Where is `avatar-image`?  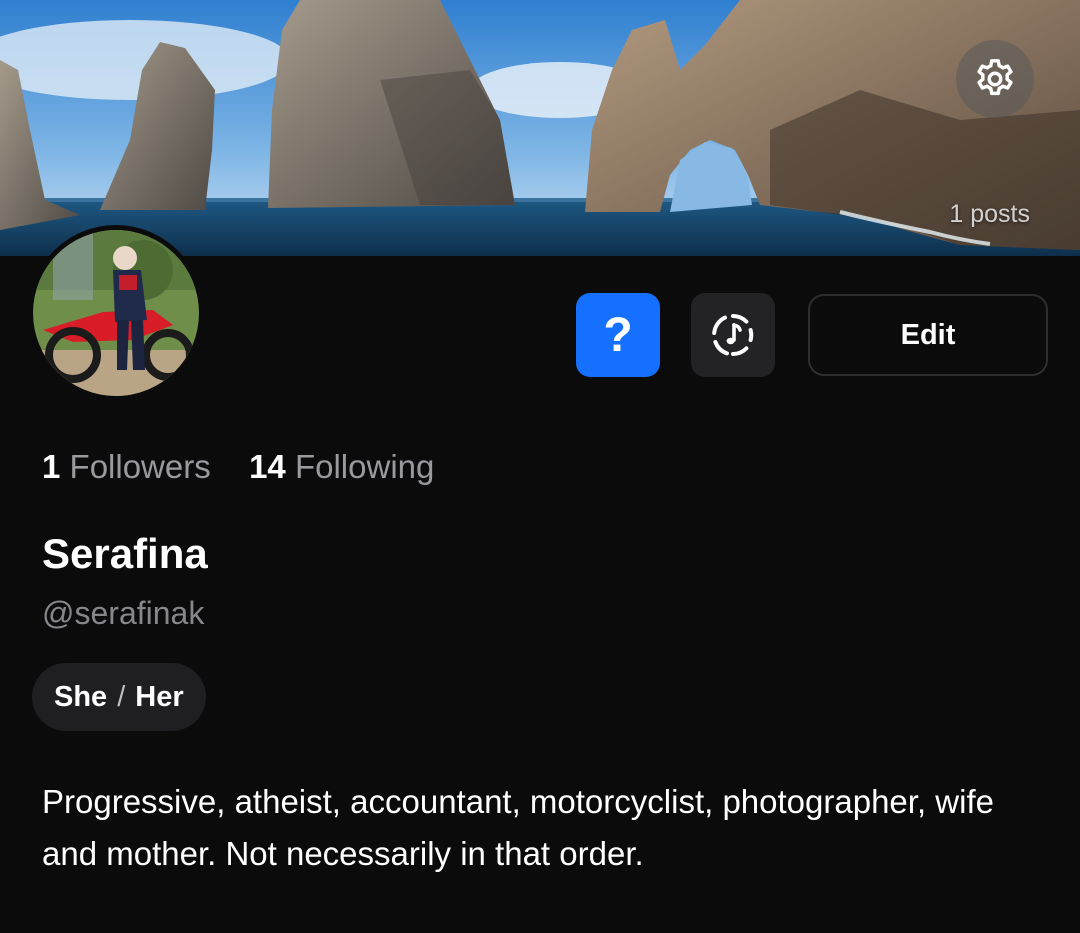 avatar-image is located at coordinates (116, 313).